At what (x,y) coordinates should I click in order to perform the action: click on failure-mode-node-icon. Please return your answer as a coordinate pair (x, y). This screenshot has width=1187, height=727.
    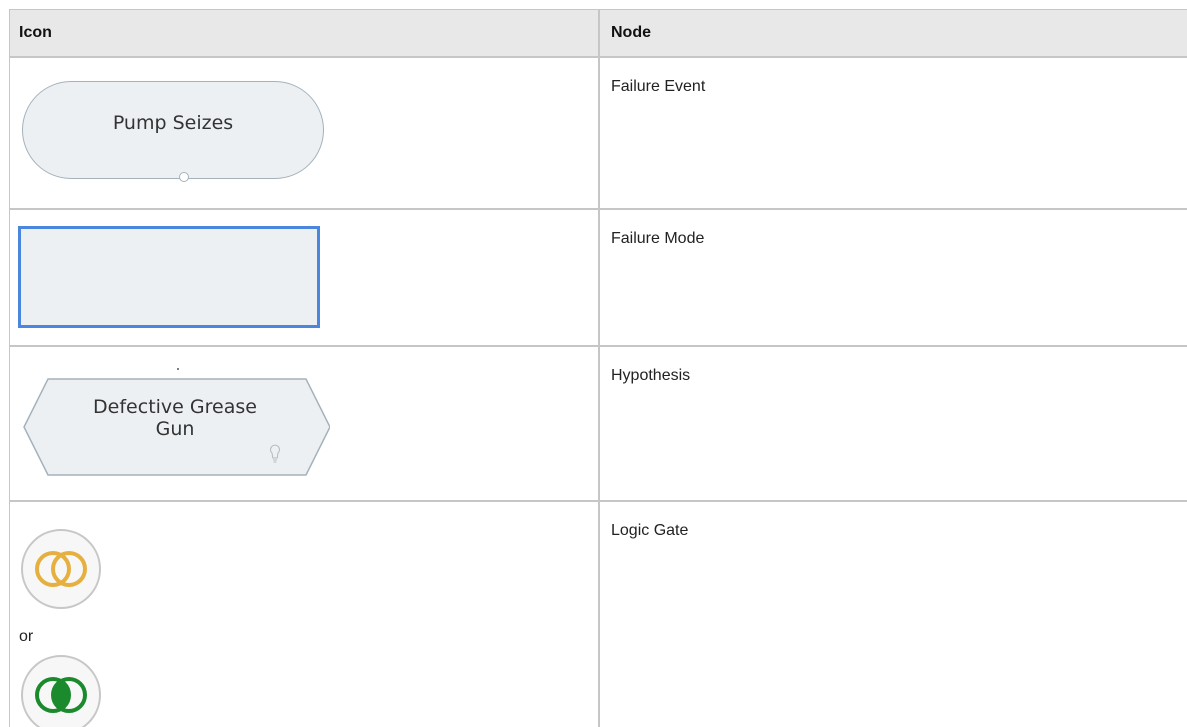
    Looking at the image, I should click on (169, 277).